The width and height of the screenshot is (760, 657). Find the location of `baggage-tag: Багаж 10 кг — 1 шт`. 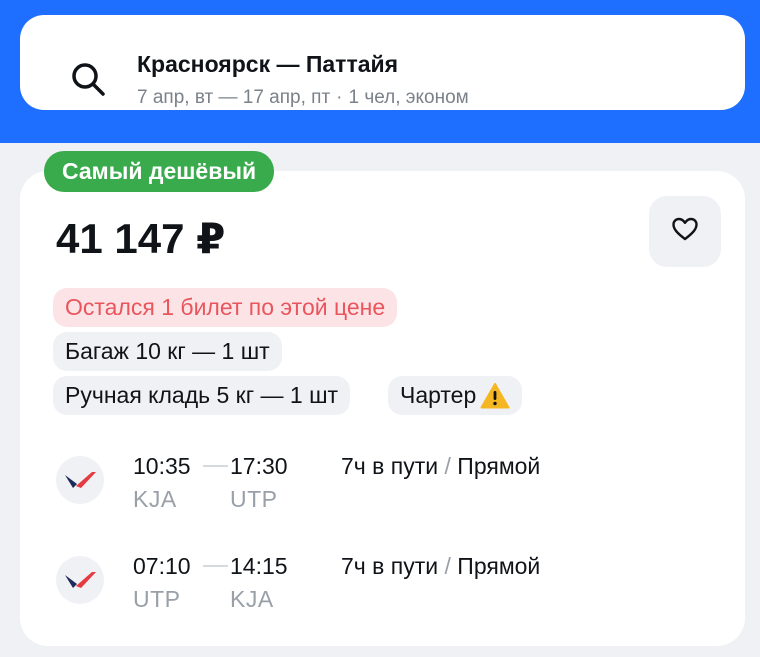

baggage-tag: Багаж 10 кг — 1 шт is located at coordinates (167, 351).